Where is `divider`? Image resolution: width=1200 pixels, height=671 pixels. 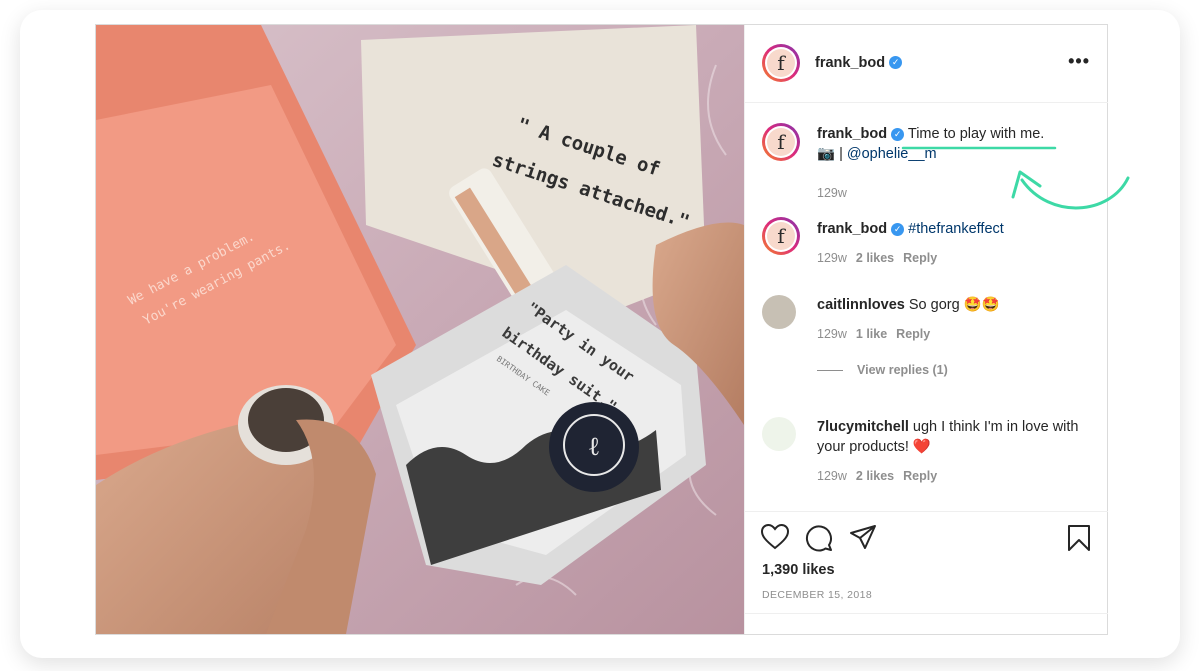
divider is located at coordinates (926, 613).